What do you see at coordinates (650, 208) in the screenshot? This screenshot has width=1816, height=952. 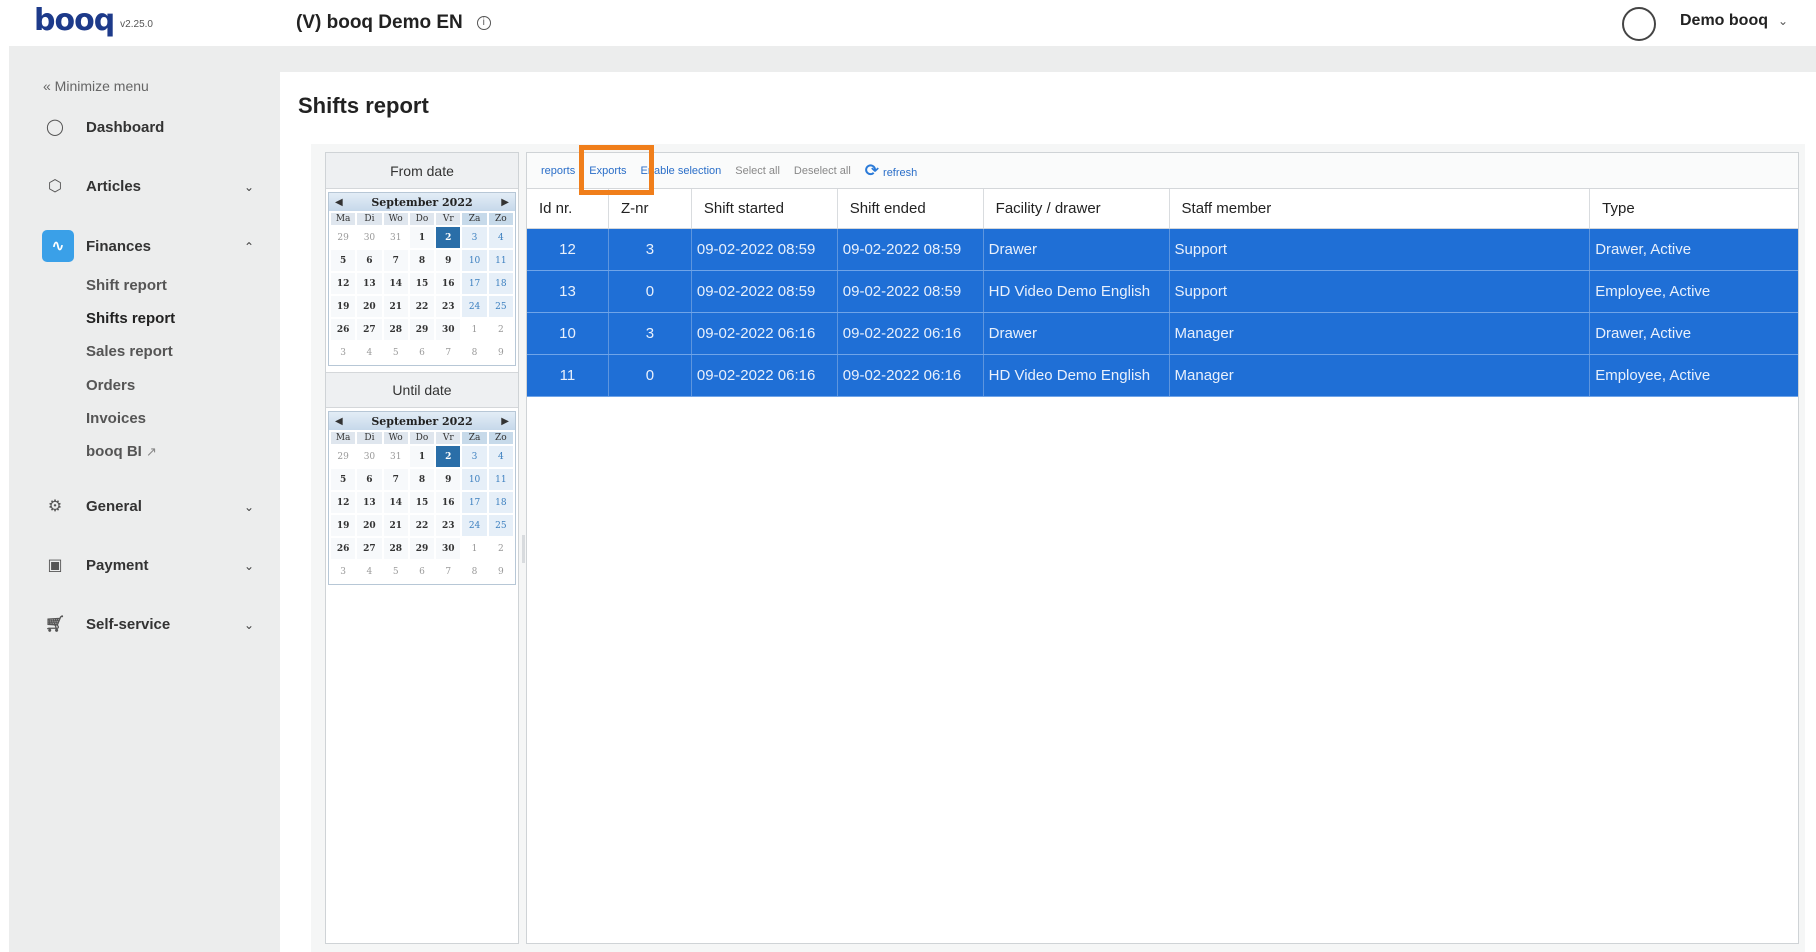 I see `column-header: Z-nr` at bounding box center [650, 208].